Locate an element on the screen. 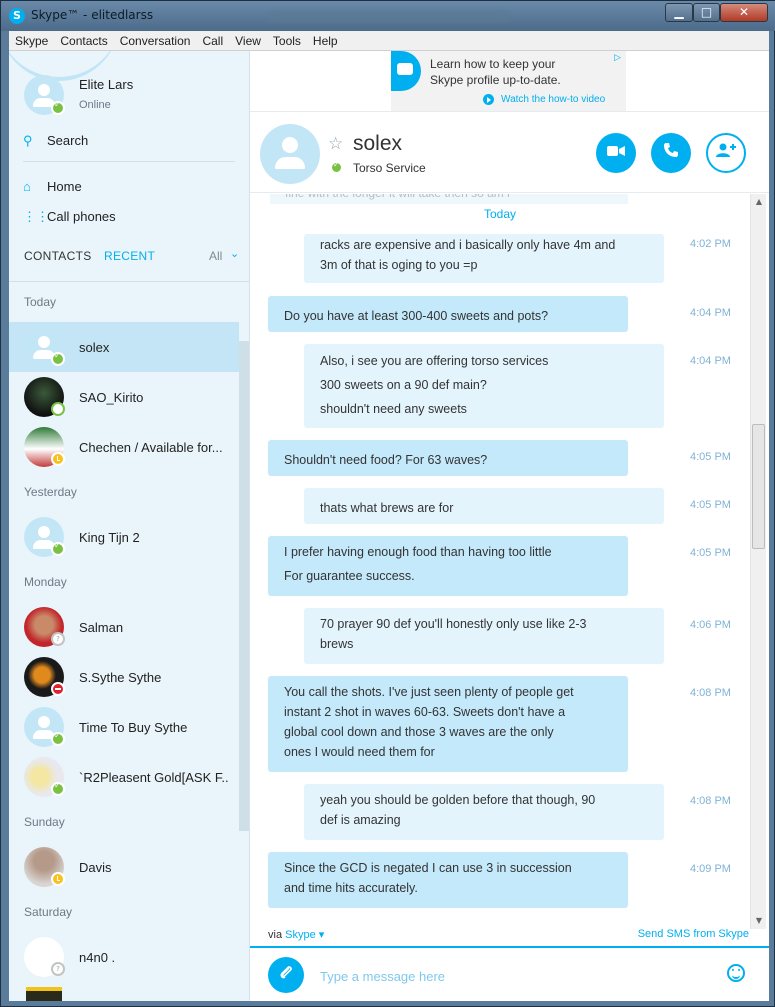 This screenshot has width=775, height=1007. attach-button is located at coordinates (286, 975).